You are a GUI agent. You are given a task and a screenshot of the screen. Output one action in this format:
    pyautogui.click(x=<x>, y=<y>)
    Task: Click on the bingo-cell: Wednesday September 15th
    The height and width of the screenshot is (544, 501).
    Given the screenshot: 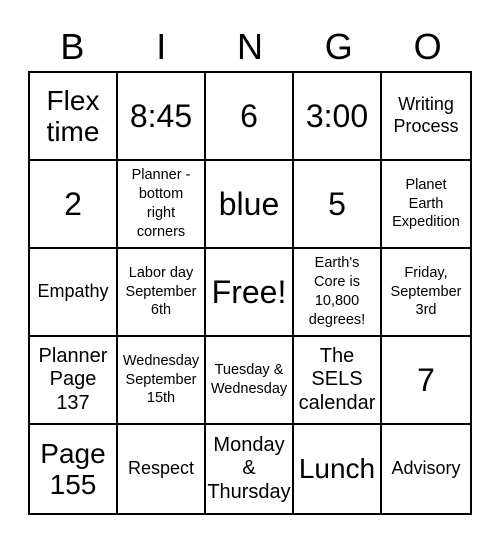 What is the action you would take?
    pyautogui.click(x=162, y=381)
    